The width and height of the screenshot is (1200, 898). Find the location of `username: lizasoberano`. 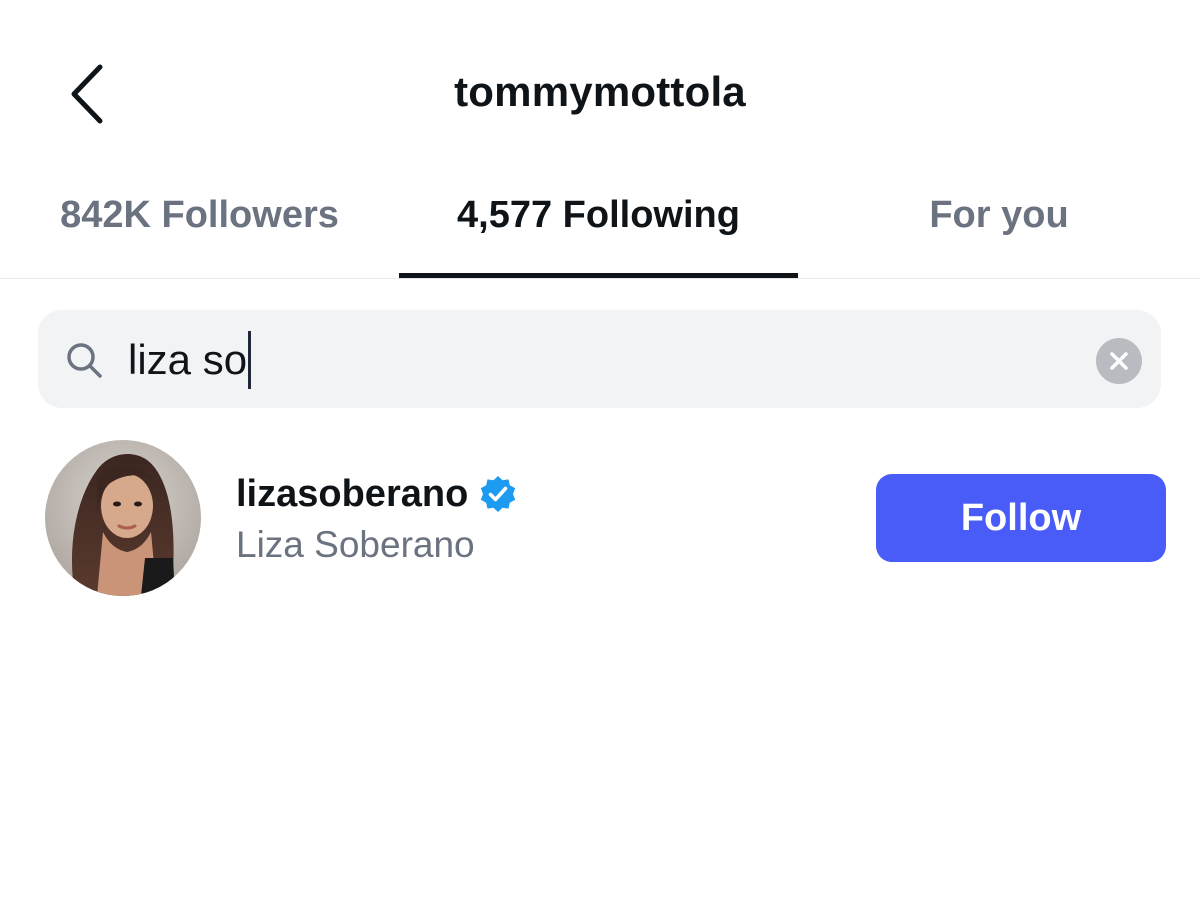

username: lizasoberano is located at coordinates (352, 494).